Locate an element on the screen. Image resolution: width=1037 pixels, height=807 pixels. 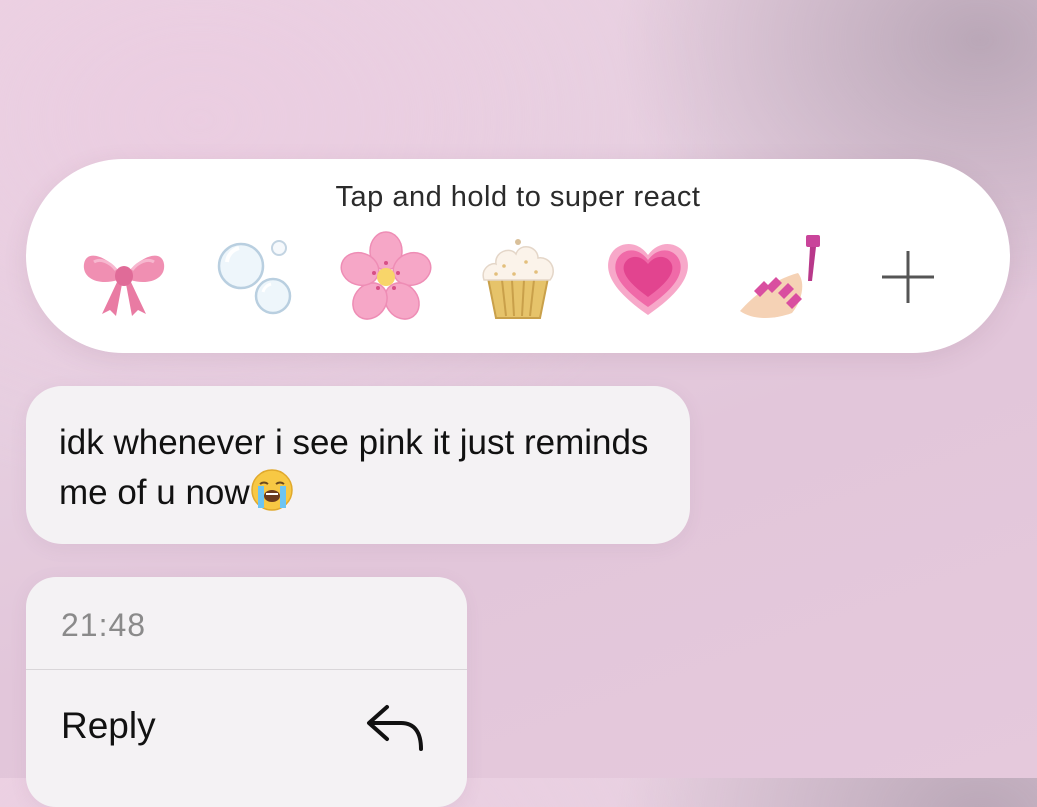
reply-arrow-icon is located at coordinates (395, 728).